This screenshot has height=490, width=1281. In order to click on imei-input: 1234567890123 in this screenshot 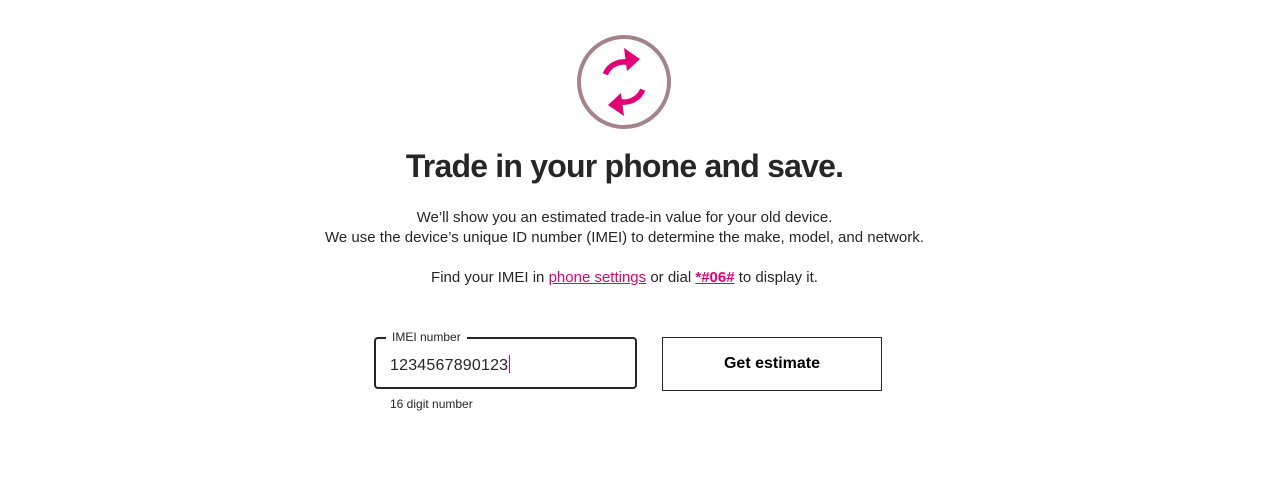, I will do `click(450, 365)`.